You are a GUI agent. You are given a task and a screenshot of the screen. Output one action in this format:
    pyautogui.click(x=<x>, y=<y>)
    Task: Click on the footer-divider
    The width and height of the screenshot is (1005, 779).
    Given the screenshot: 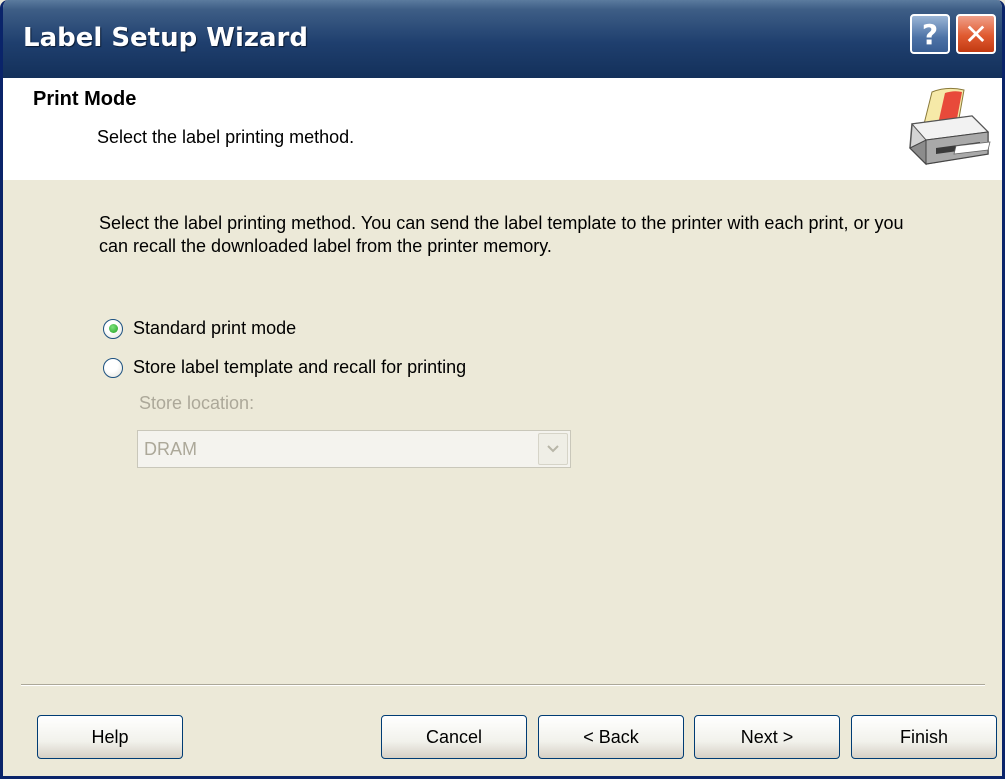 What is the action you would take?
    pyautogui.click(x=503, y=685)
    